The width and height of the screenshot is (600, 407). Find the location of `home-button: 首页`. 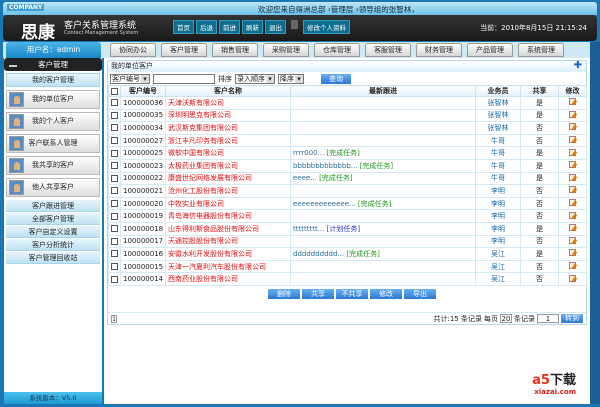

home-button: 首页 is located at coordinates (183, 27).